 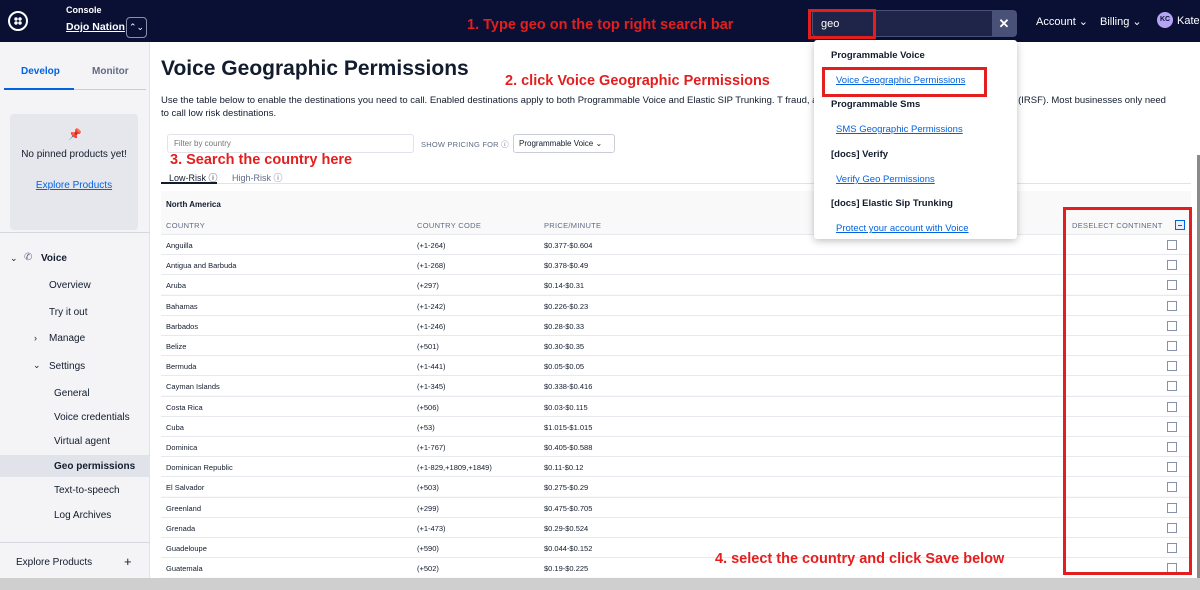 What do you see at coordinates (87, 490) in the screenshot?
I see `sidebar-item-text-to-speech: Text-to-speech` at bounding box center [87, 490].